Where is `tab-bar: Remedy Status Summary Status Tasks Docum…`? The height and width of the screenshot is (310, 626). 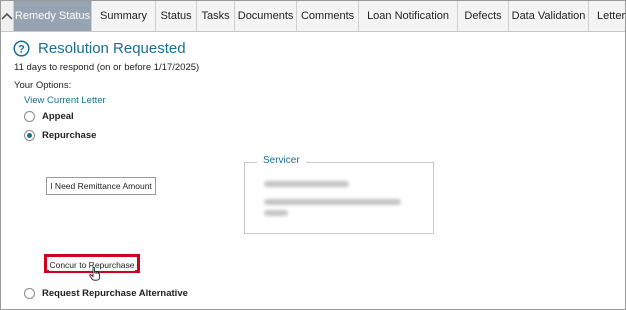
tab-bar: Remedy Status Summary Status Tasks Docum… is located at coordinates (313, 16).